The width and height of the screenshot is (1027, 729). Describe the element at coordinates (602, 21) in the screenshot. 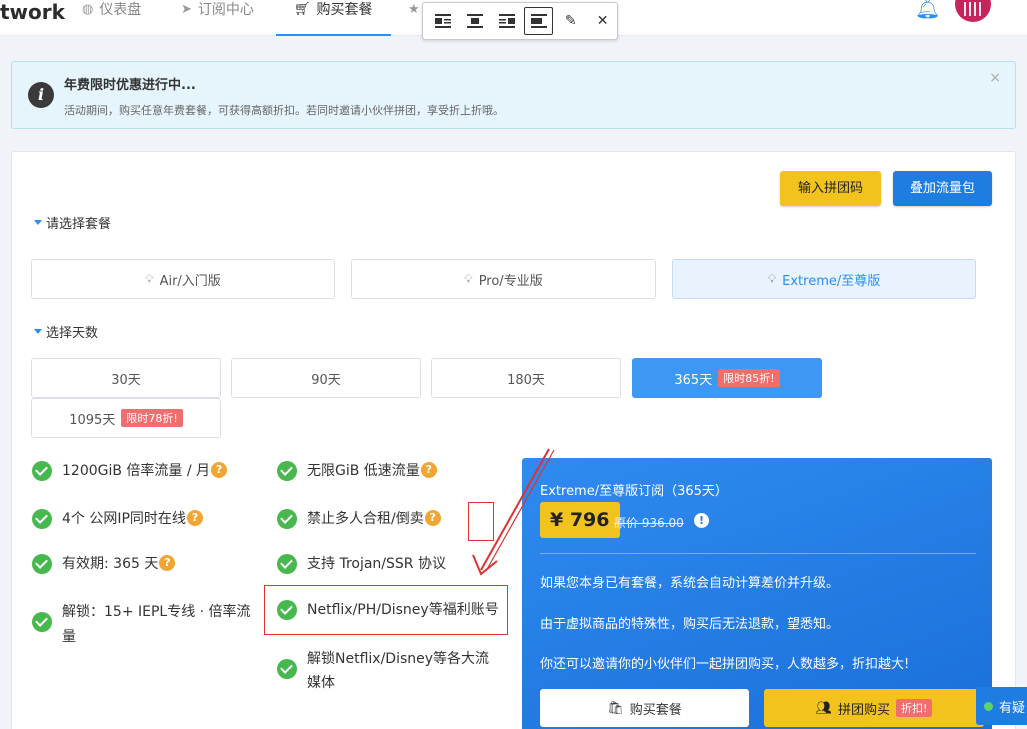

I see `close-icon: ✕` at that location.